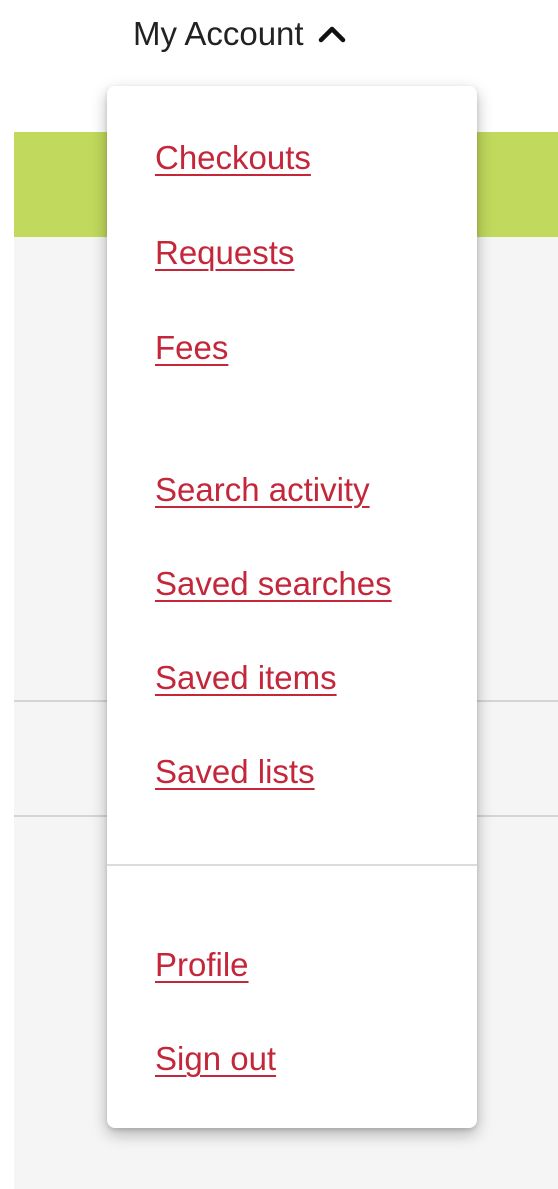 This screenshot has height=1189, width=558. Describe the element at coordinates (246, 678) in the screenshot. I see `menu-item-saved-items: Saved items` at that location.